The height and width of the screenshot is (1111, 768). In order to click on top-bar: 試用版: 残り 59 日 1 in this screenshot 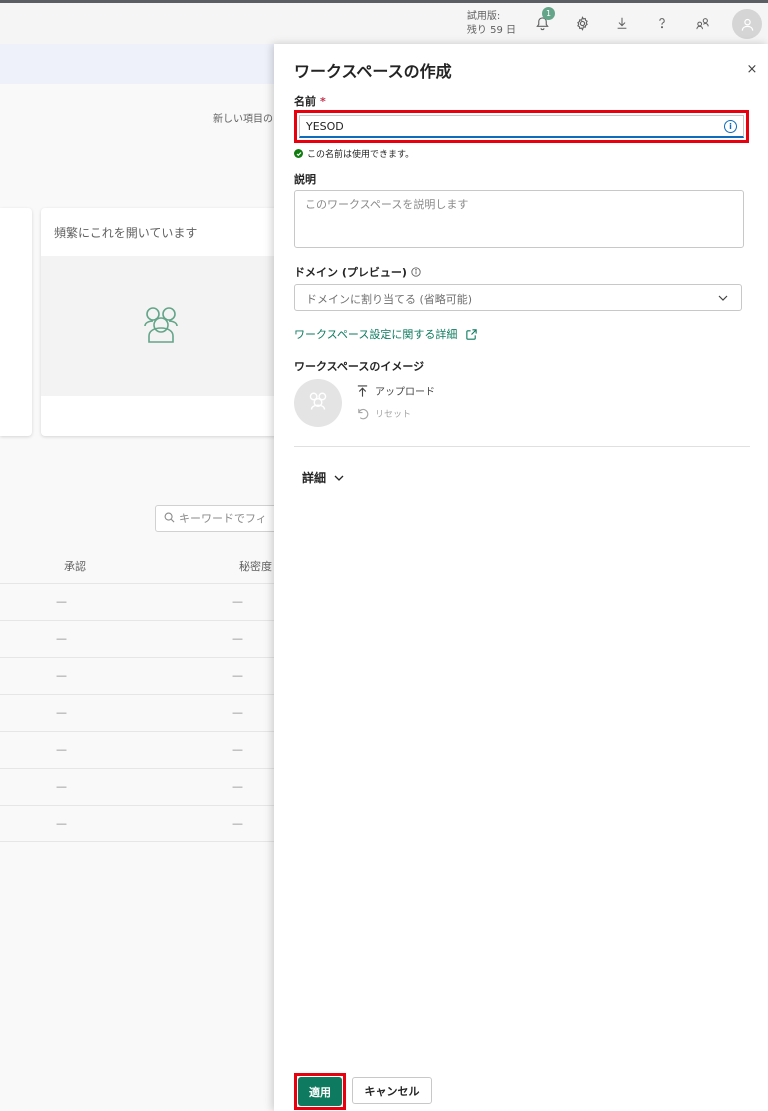, I will do `click(384, 23)`.